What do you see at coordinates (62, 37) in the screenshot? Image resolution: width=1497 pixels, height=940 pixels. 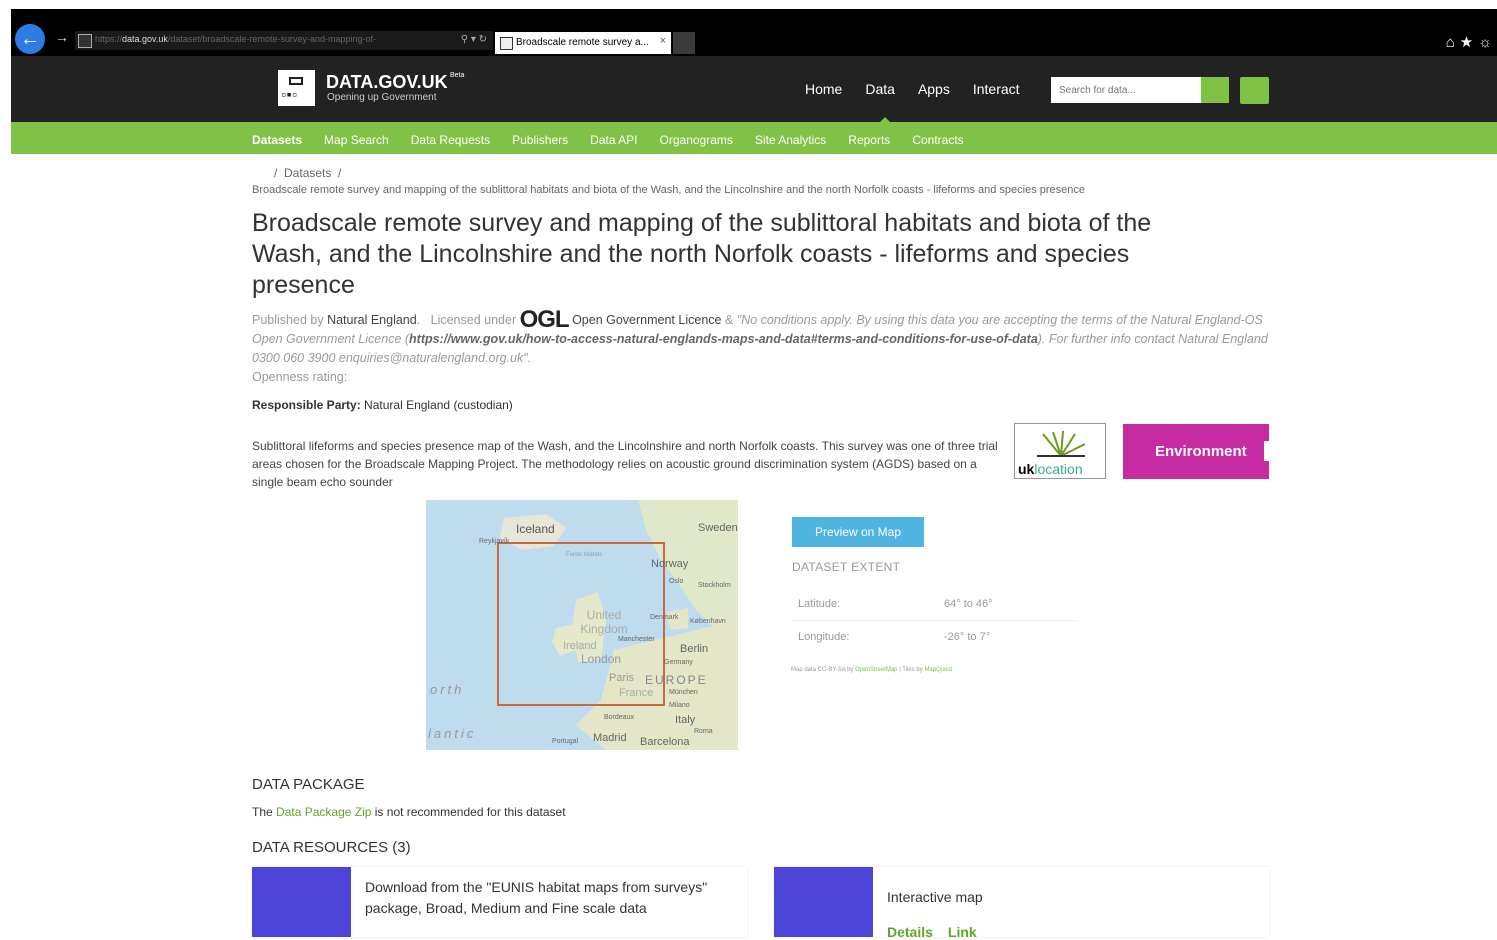 I see `forward-arrow-icon: →` at bounding box center [62, 37].